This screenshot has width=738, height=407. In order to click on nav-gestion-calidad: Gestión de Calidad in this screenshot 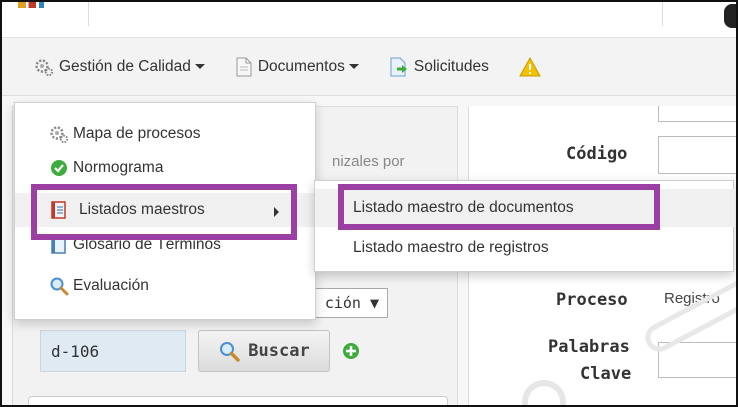, I will do `click(119, 67)`.